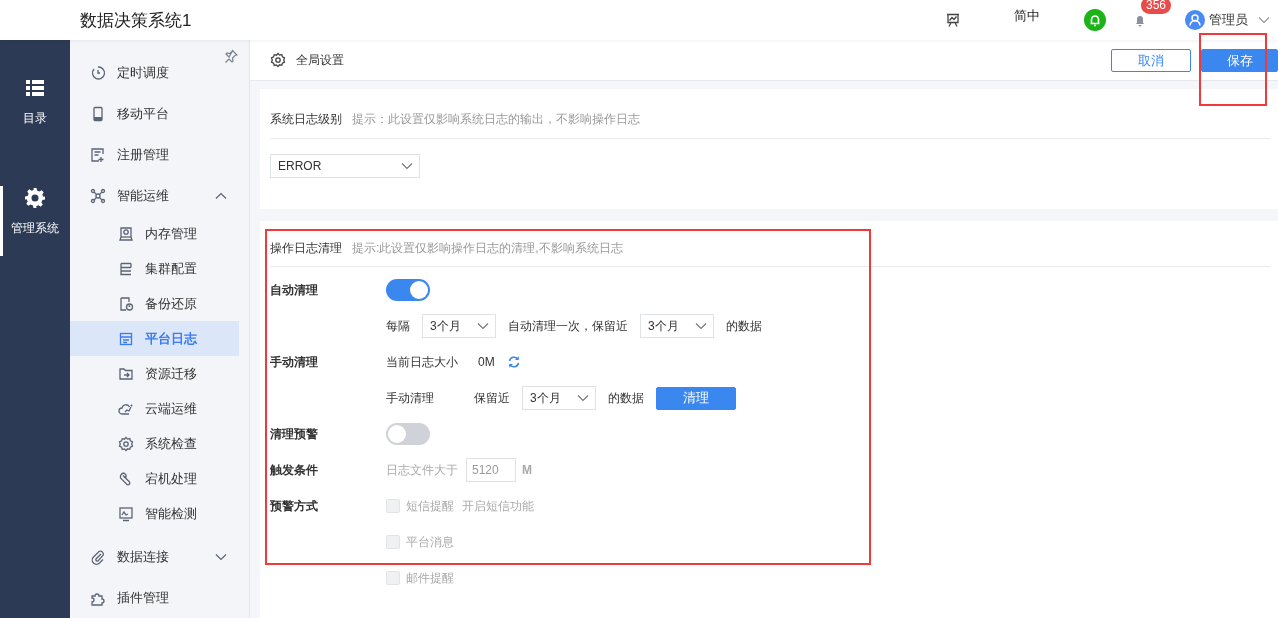 The width and height of the screenshot is (1278, 618). Describe the element at coordinates (294, 470) in the screenshot. I see `field-label: 触发条件` at that location.